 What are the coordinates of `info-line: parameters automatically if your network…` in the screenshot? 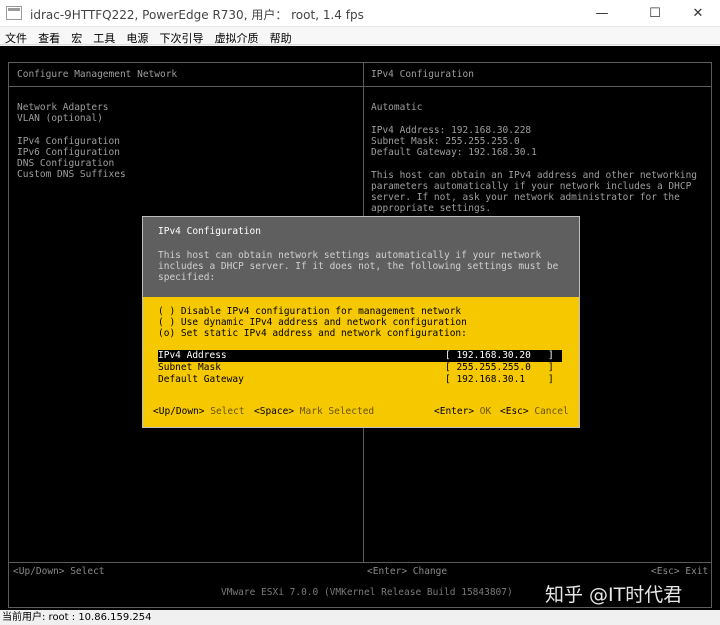 It's located at (531, 186).